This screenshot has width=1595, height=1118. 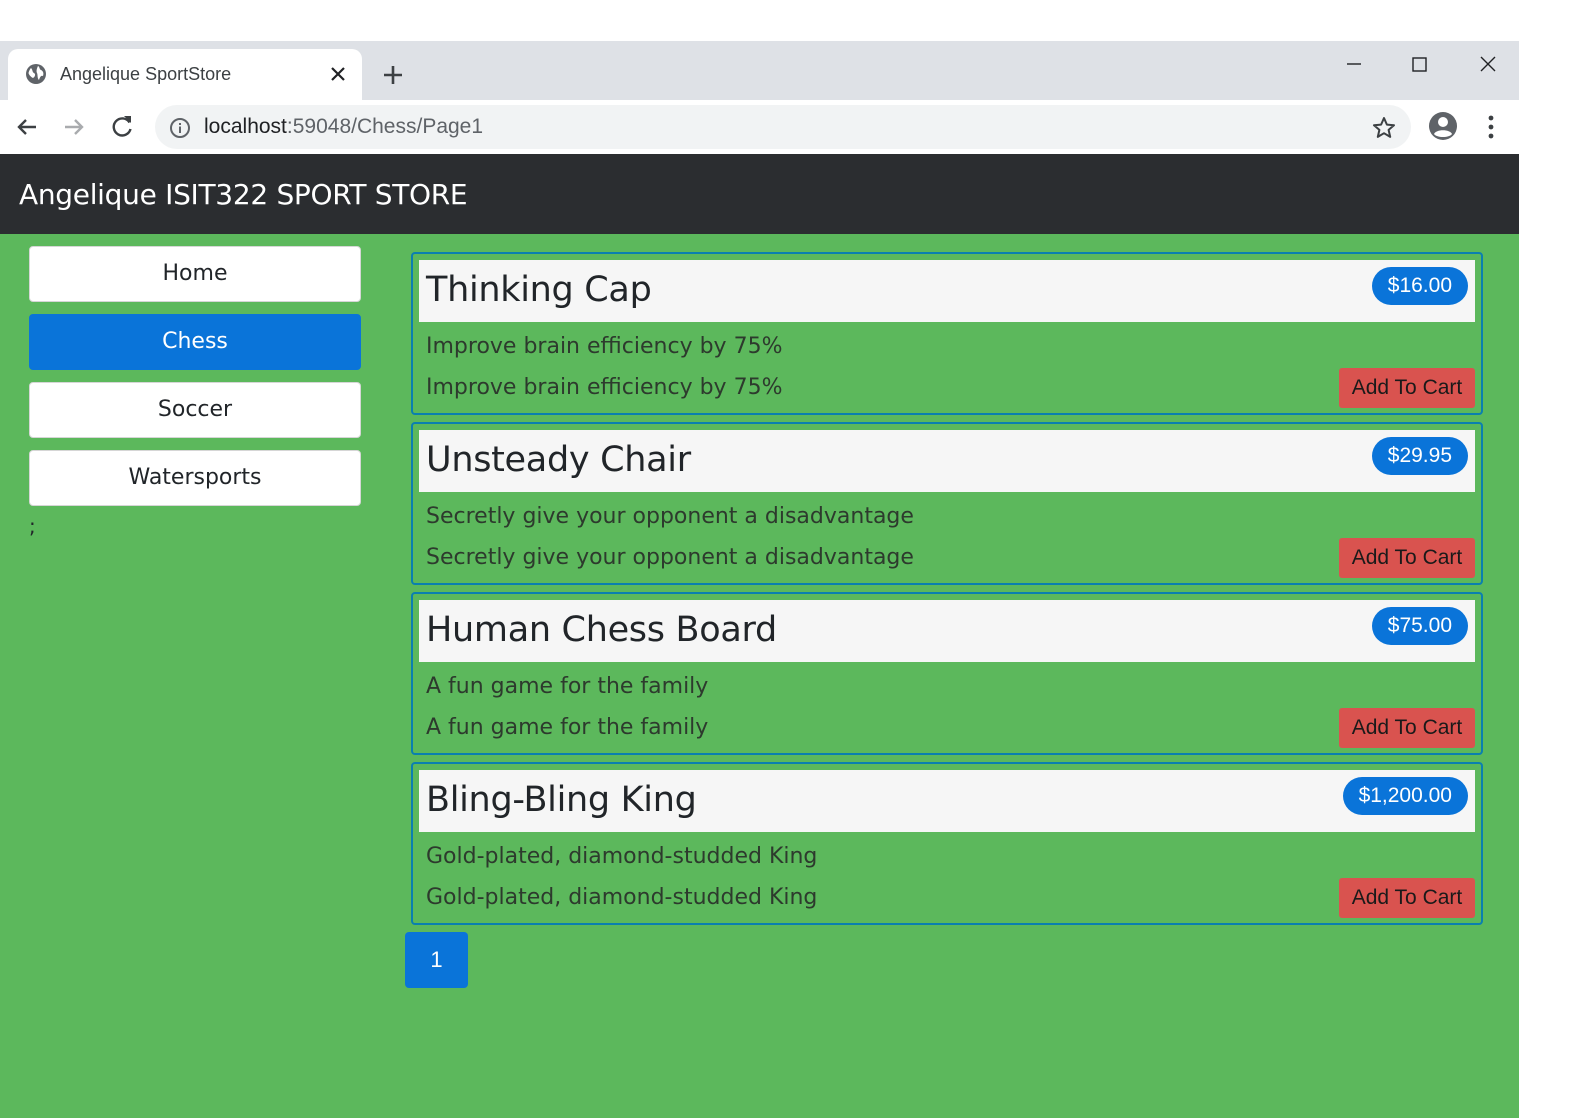 I want to click on category-sidebar: Home Chess Soccer Watersports ;, so click(x=195, y=392).